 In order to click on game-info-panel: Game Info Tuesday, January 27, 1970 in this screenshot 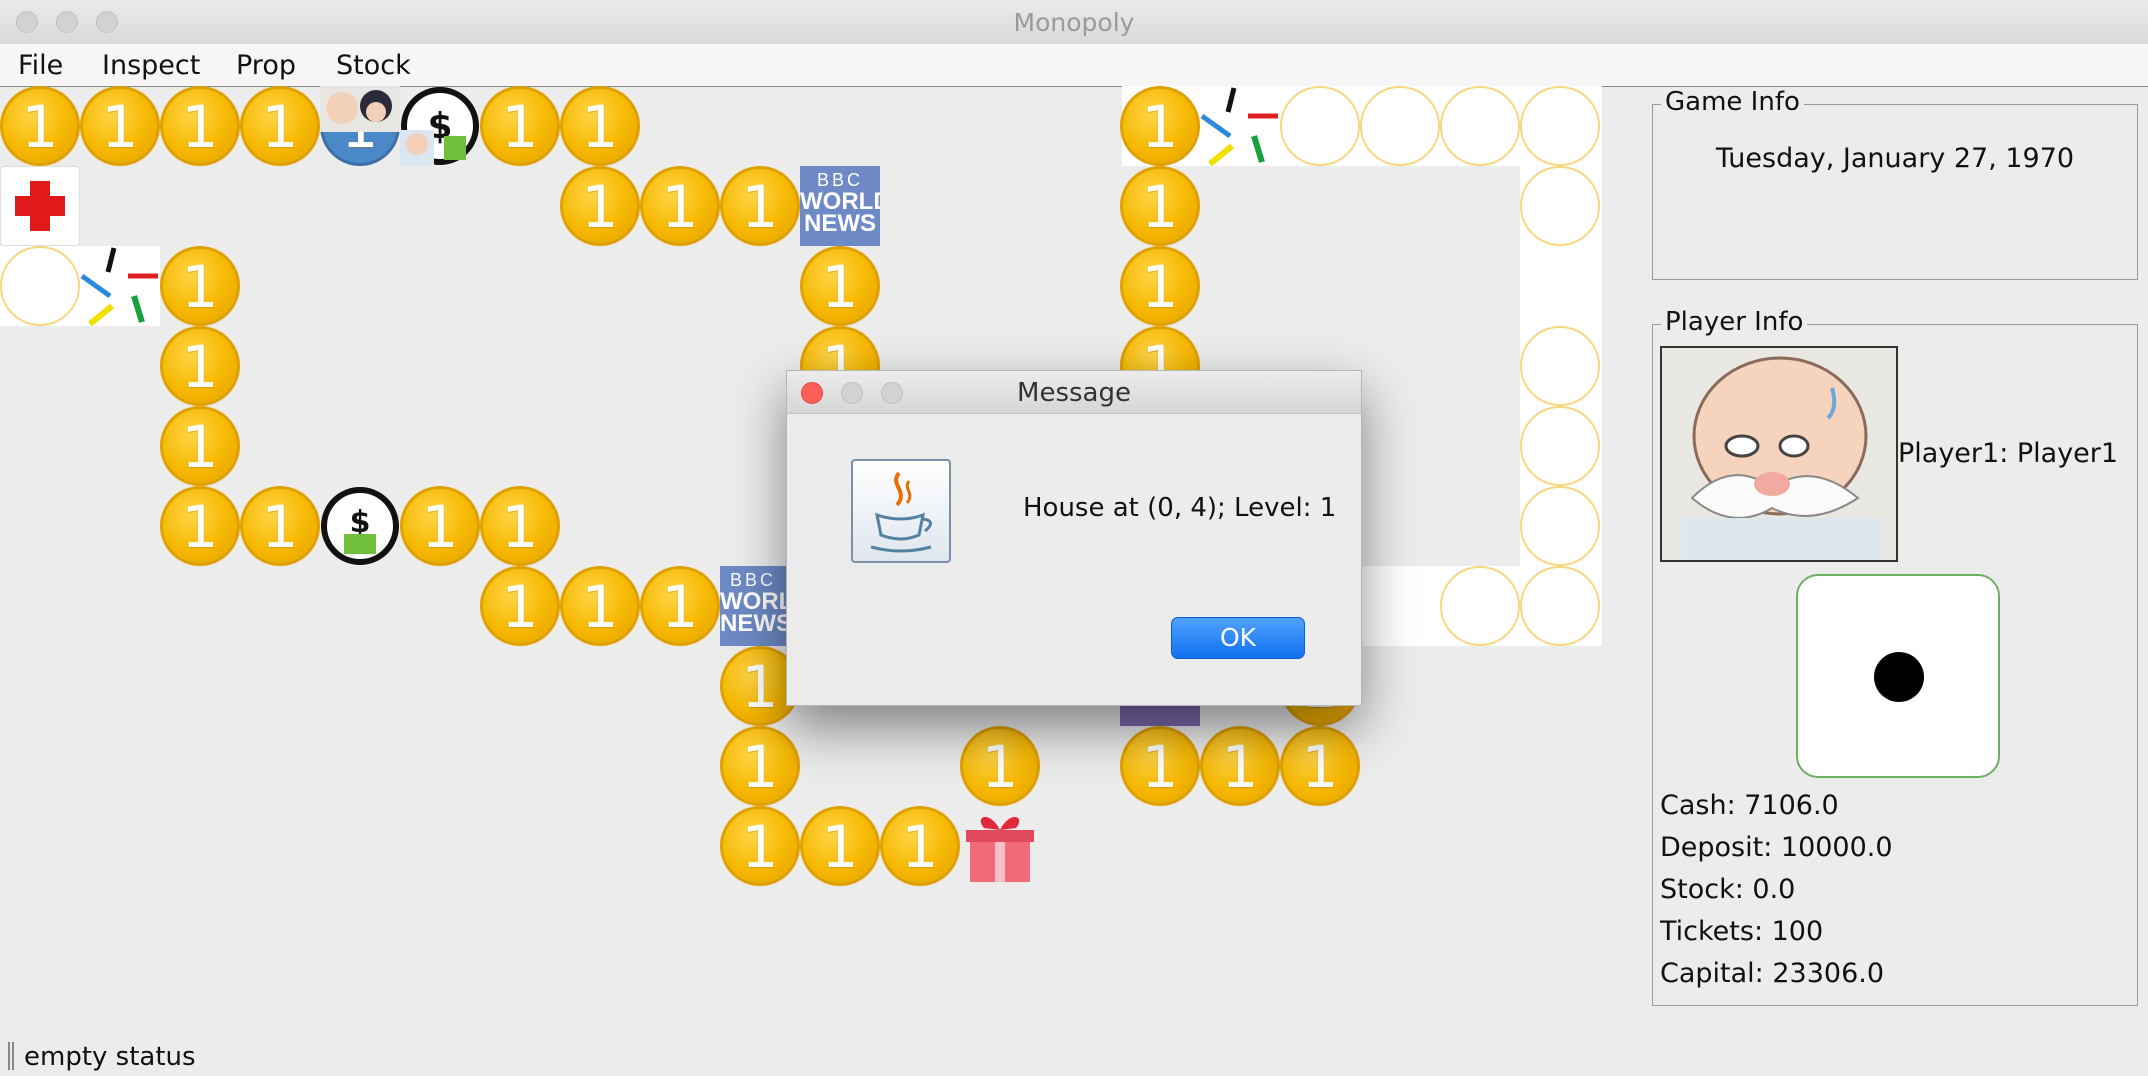, I will do `click(1895, 183)`.